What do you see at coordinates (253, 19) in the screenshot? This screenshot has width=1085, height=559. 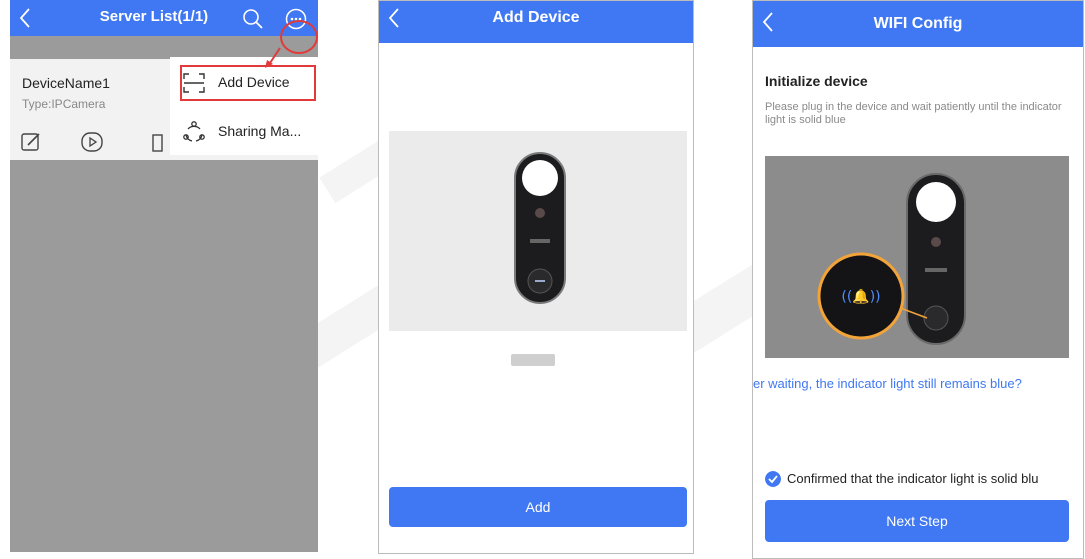 I see `search-icon` at bounding box center [253, 19].